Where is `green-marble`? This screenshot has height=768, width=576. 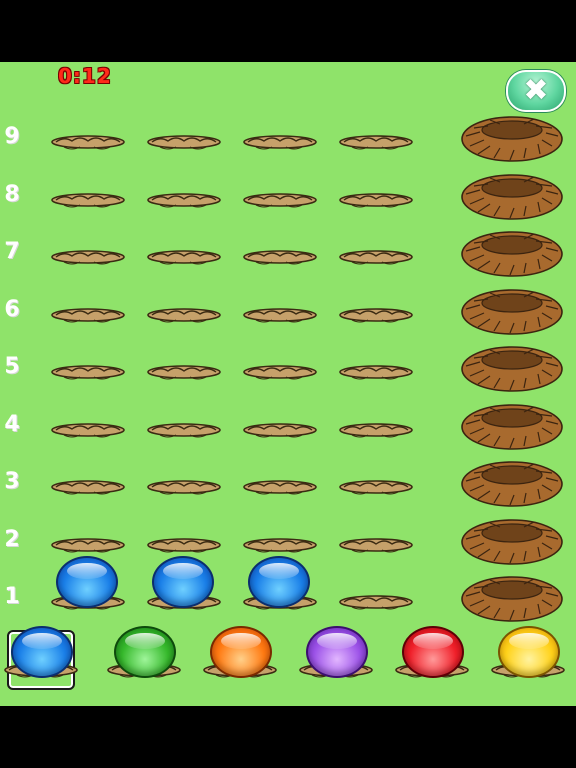 green-marble is located at coordinates (145, 652).